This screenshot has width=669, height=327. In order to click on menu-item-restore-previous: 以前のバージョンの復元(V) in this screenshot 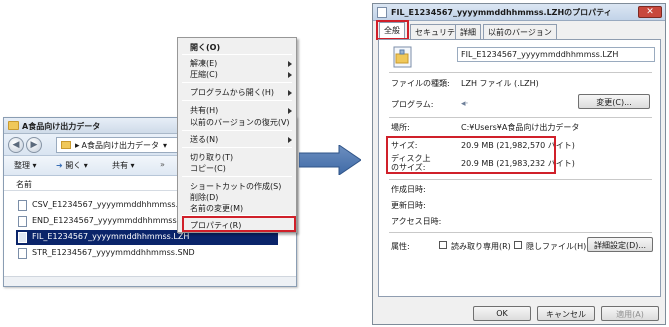, I will do `click(240, 122)`.